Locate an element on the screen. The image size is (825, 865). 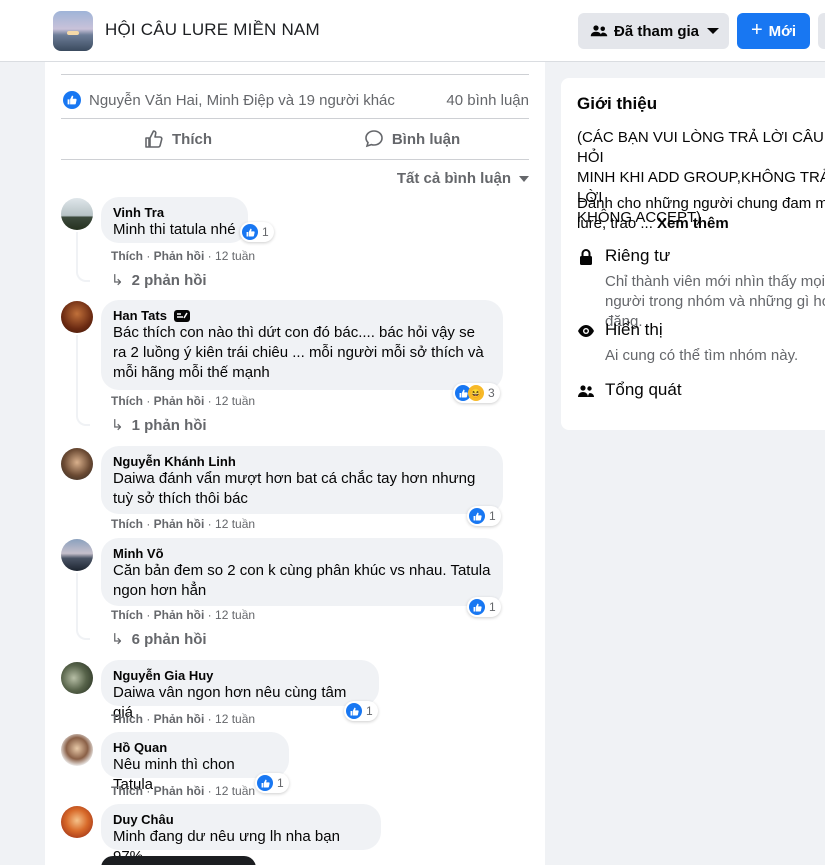
group-name: HỘI CÂU LURE MIỀN NAM is located at coordinates (212, 30).